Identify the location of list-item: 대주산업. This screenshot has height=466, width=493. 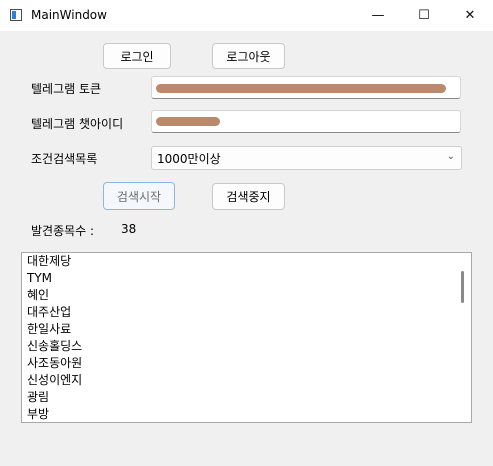
(246, 312).